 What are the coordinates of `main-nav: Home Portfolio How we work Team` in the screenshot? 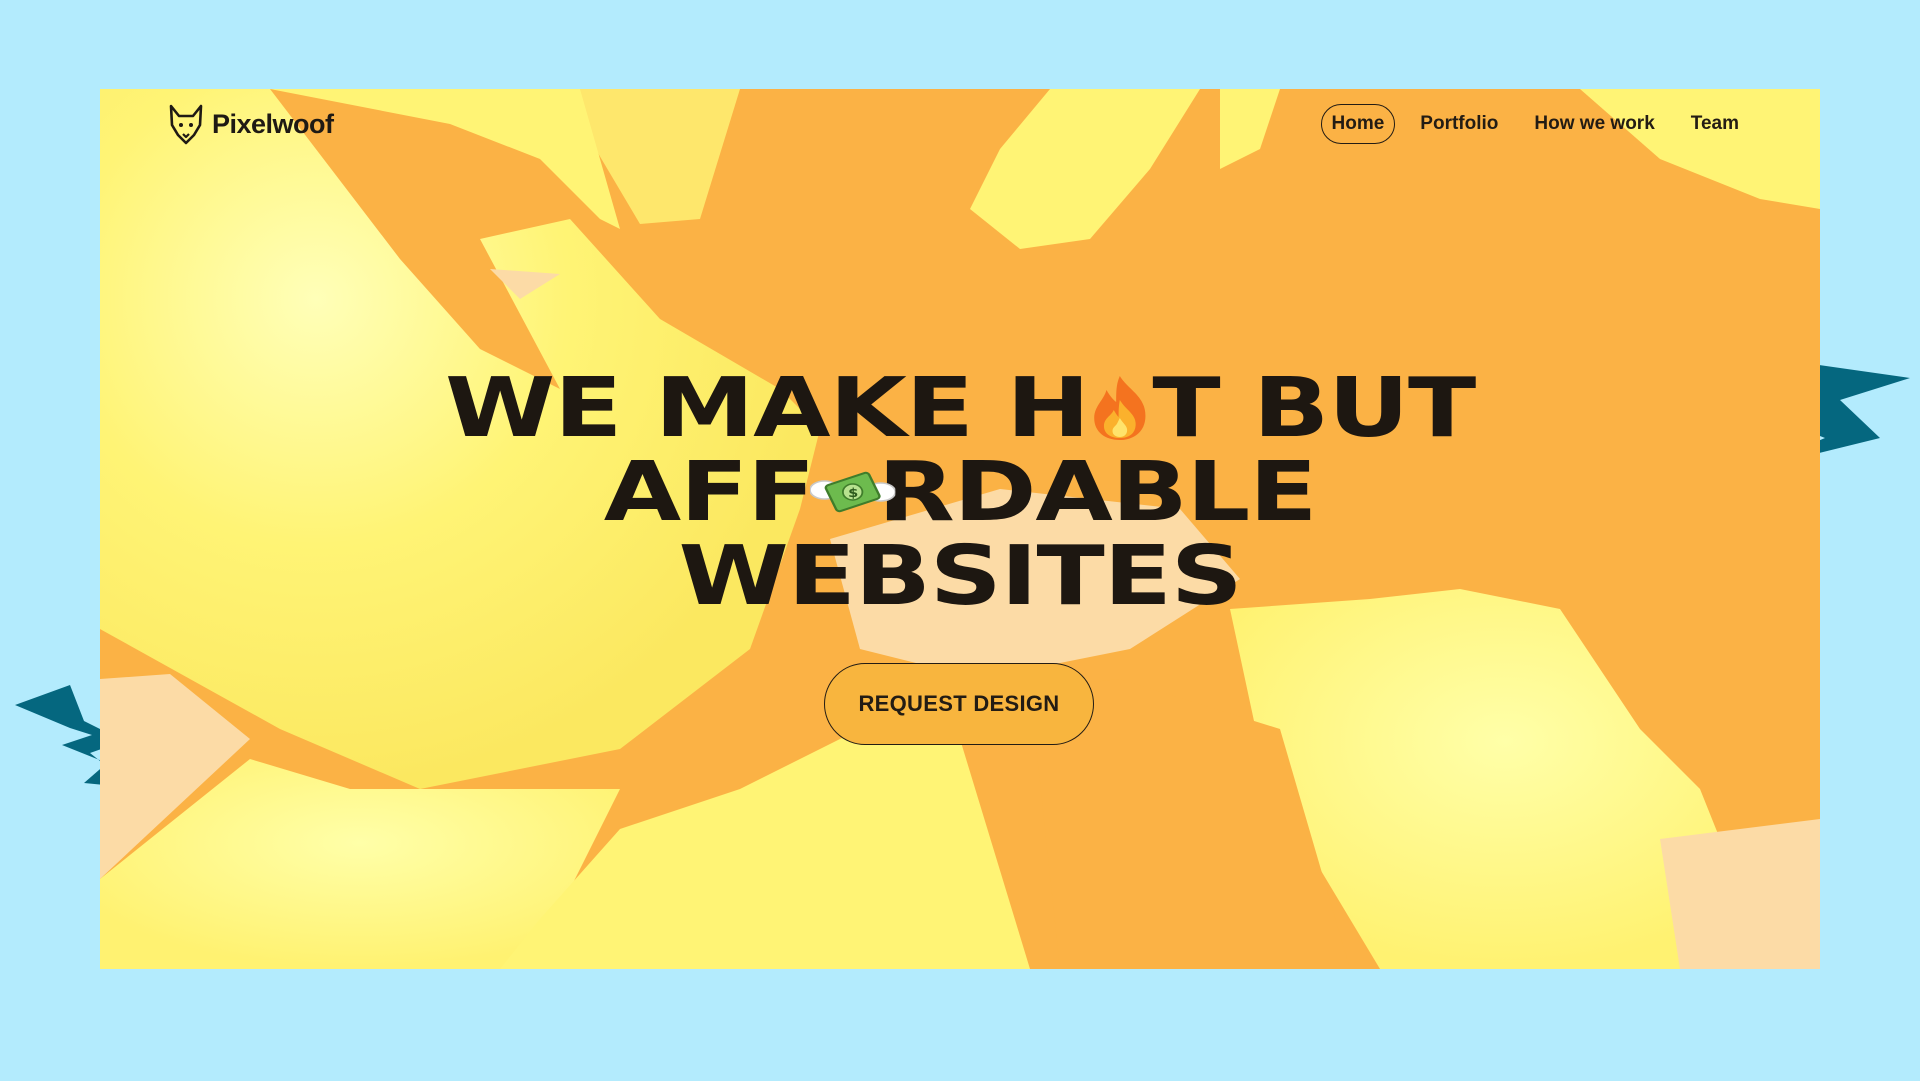 It's located at (1535, 124).